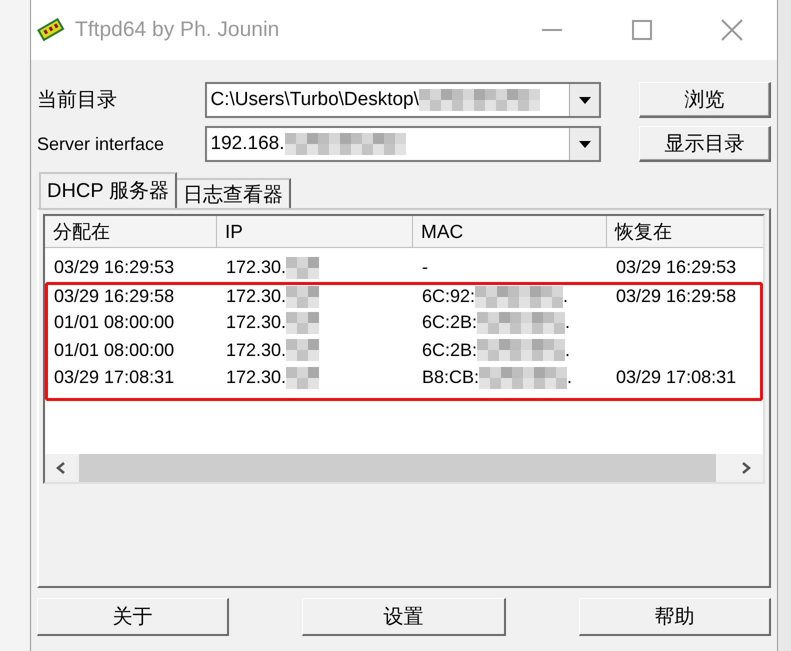 The height and width of the screenshot is (651, 791). I want to click on dialog-button: 关于, so click(133, 617).